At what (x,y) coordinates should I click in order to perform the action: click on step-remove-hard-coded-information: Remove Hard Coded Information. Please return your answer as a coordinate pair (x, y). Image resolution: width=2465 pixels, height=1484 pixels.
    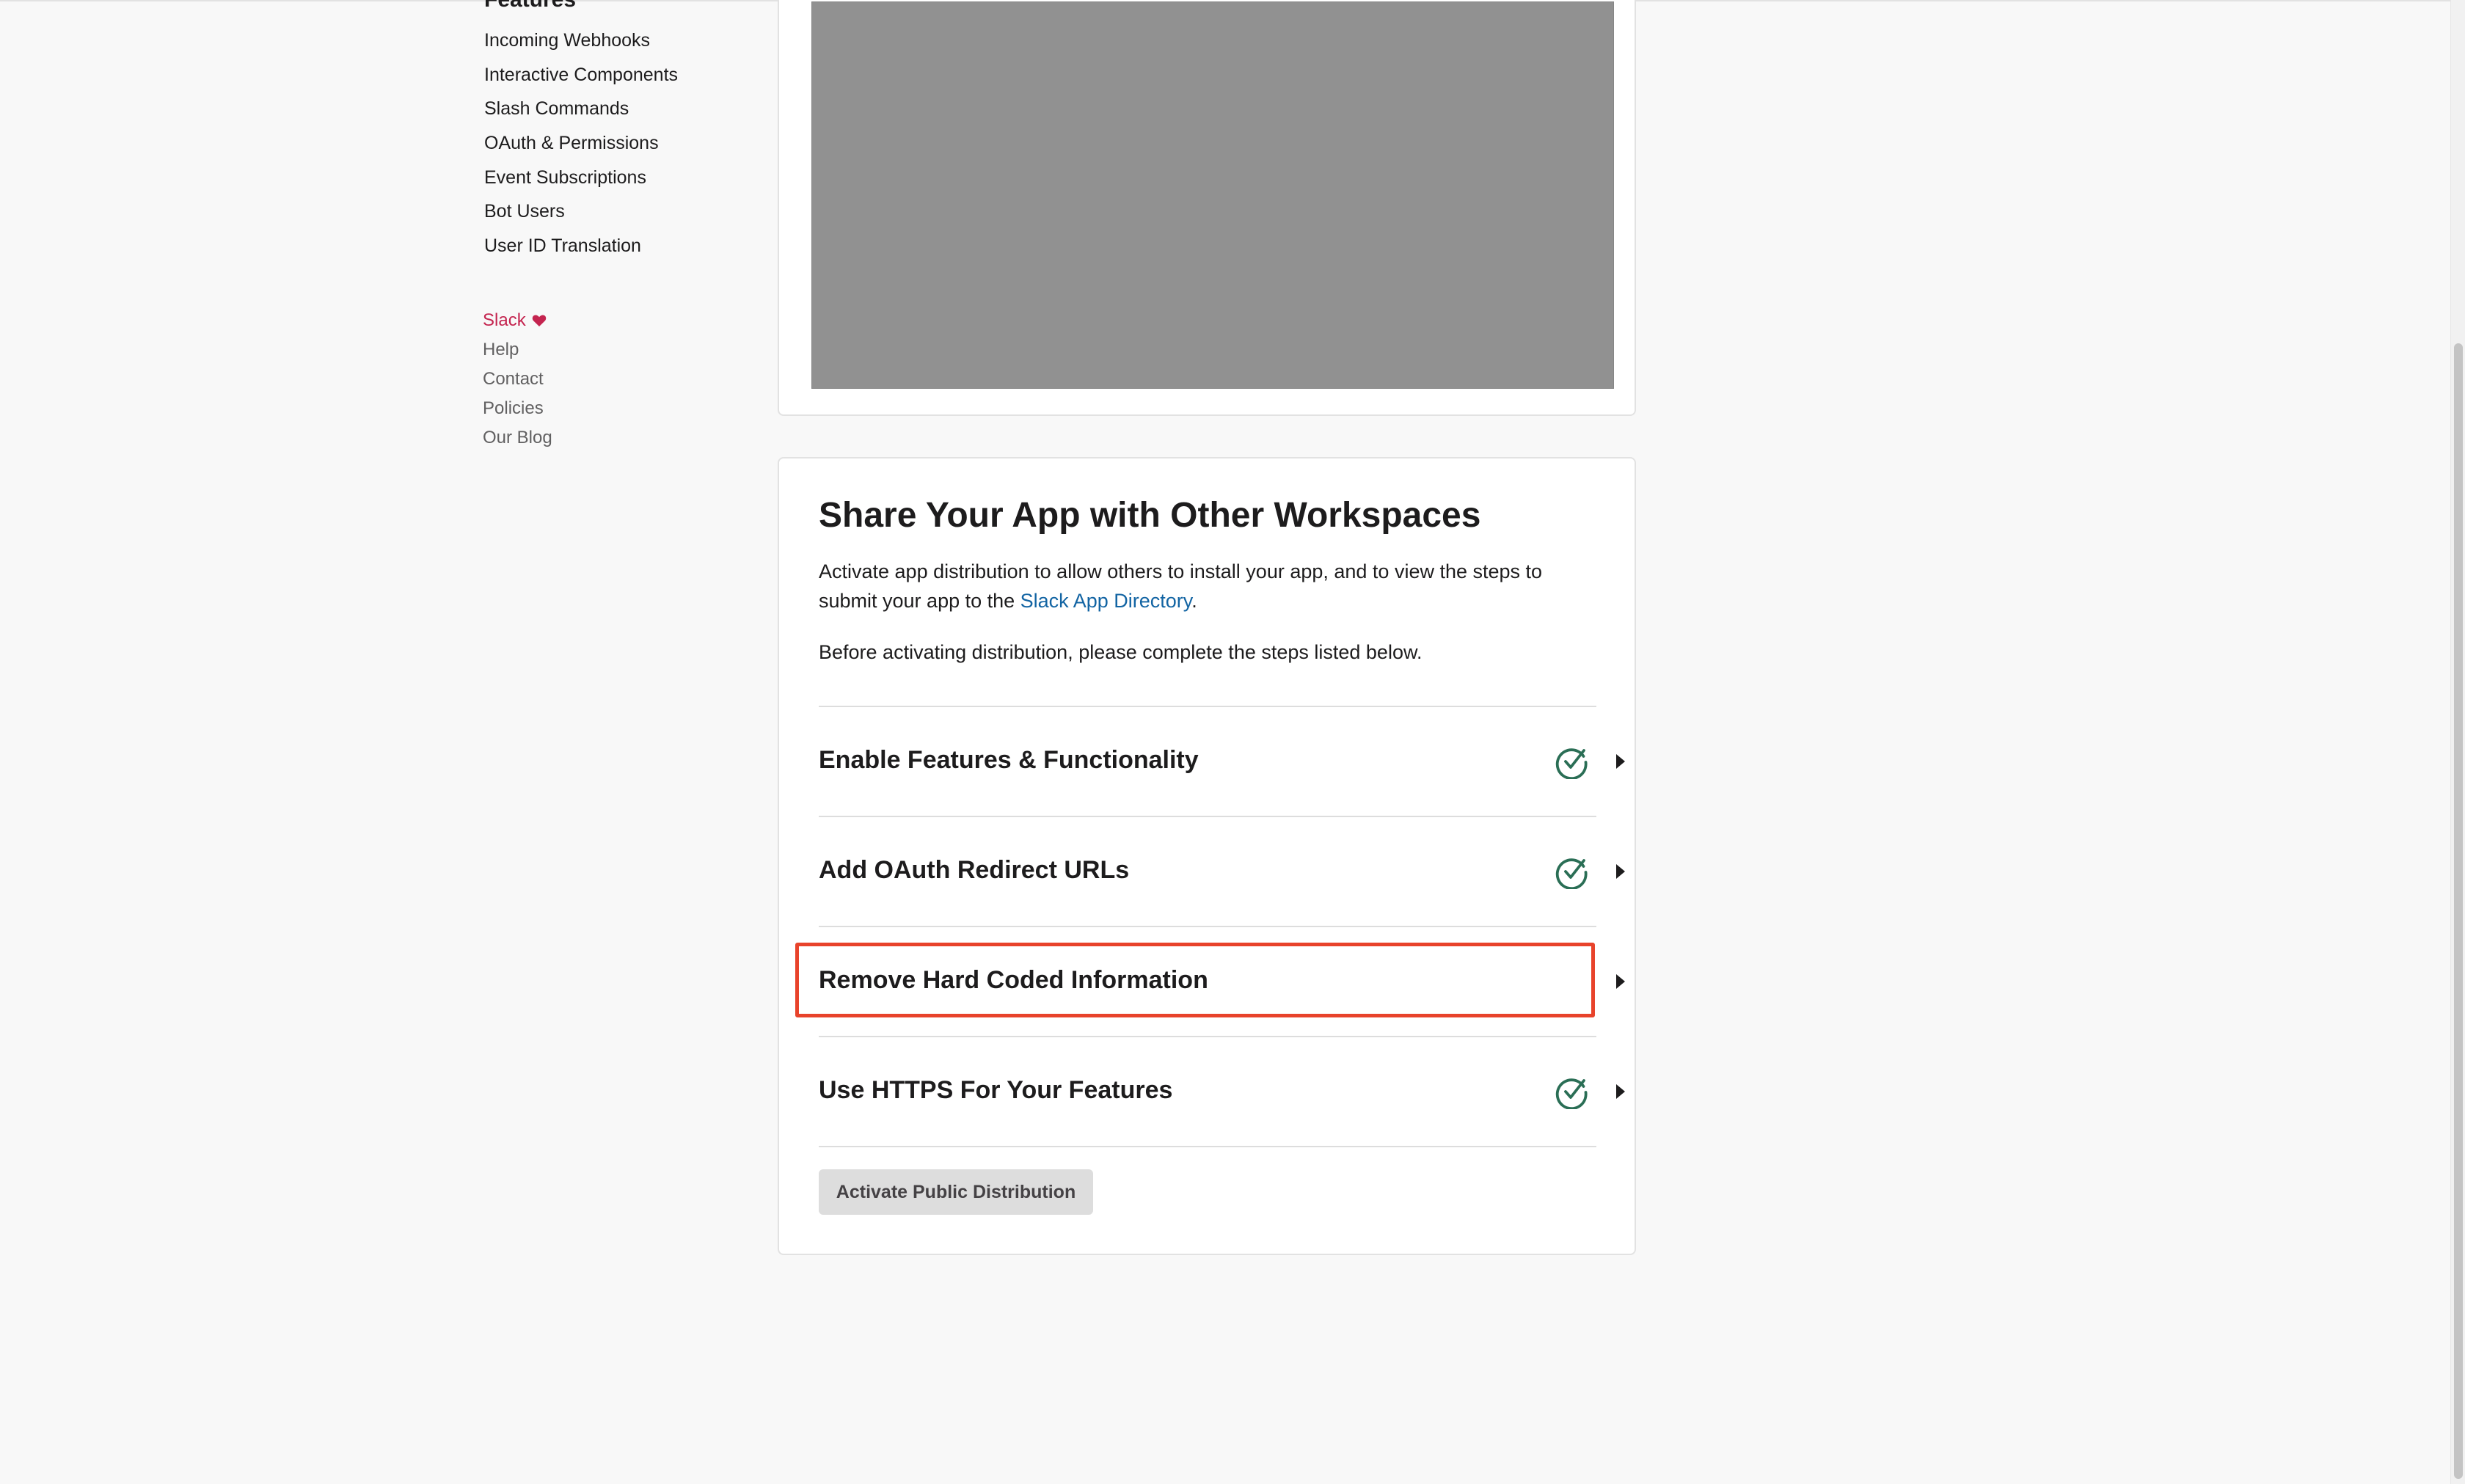
    Looking at the image, I should click on (1222, 981).